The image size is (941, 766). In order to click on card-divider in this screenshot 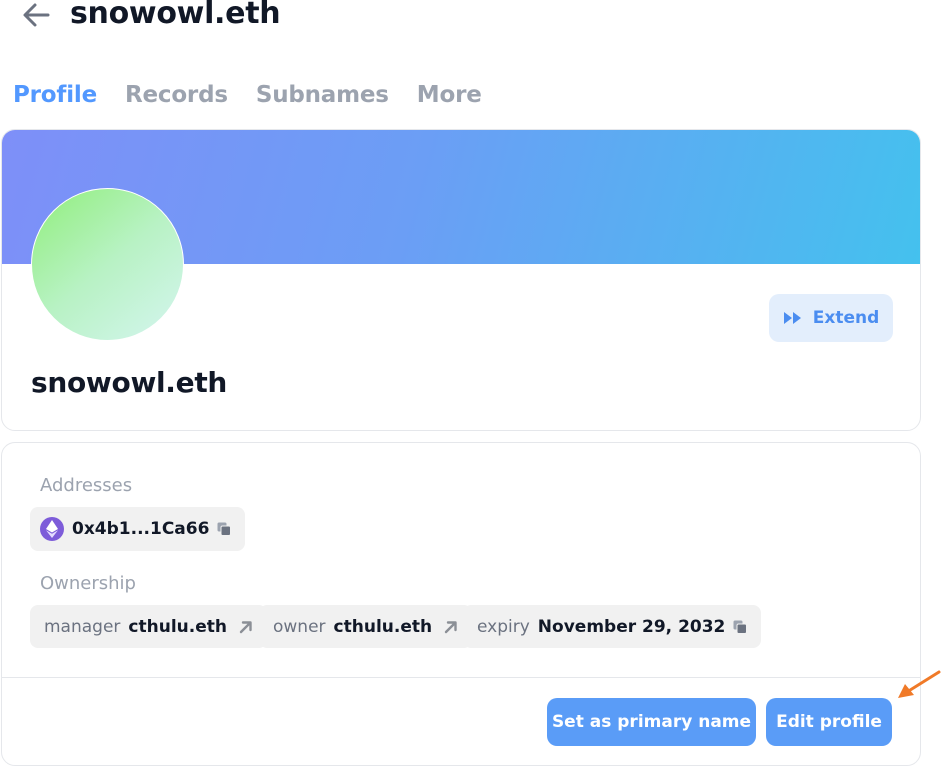, I will do `click(461, 677)`.